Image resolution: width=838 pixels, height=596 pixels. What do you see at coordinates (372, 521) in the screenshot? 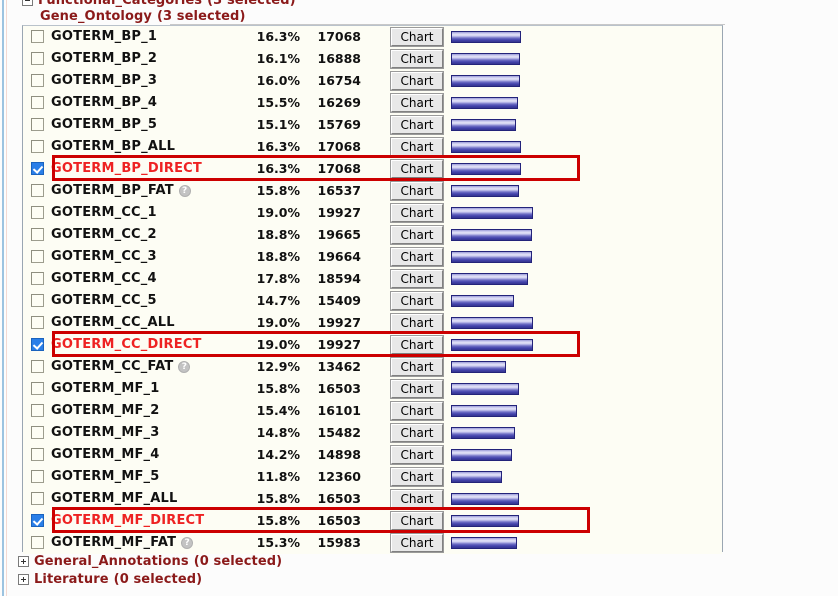
I see `table-row: GOTERM_MF_DIRECT 15.8% 16503 Chart` at bounding box center [372, 521].